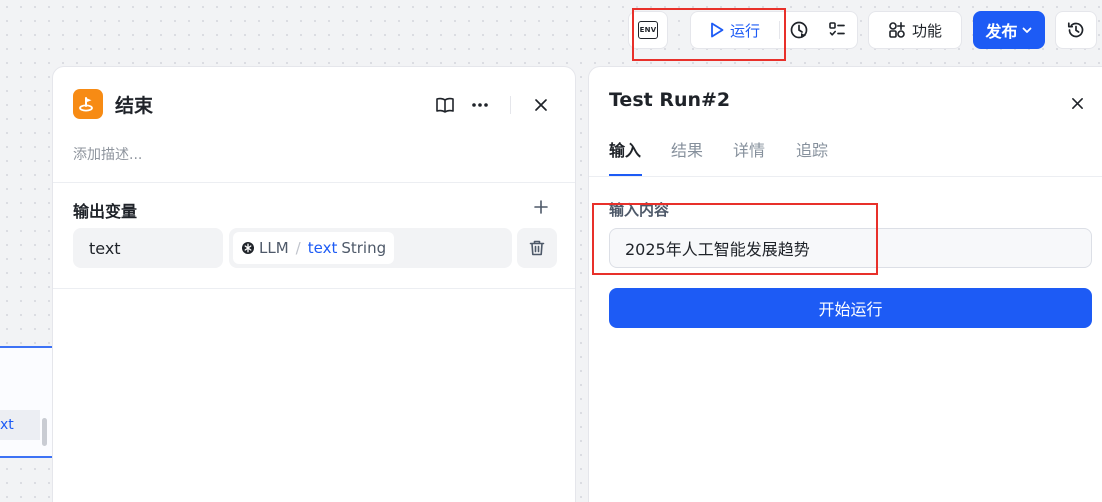 The image size is (1102, 502). I want to click on start-run-button: 开始运行, so click(850, 308).